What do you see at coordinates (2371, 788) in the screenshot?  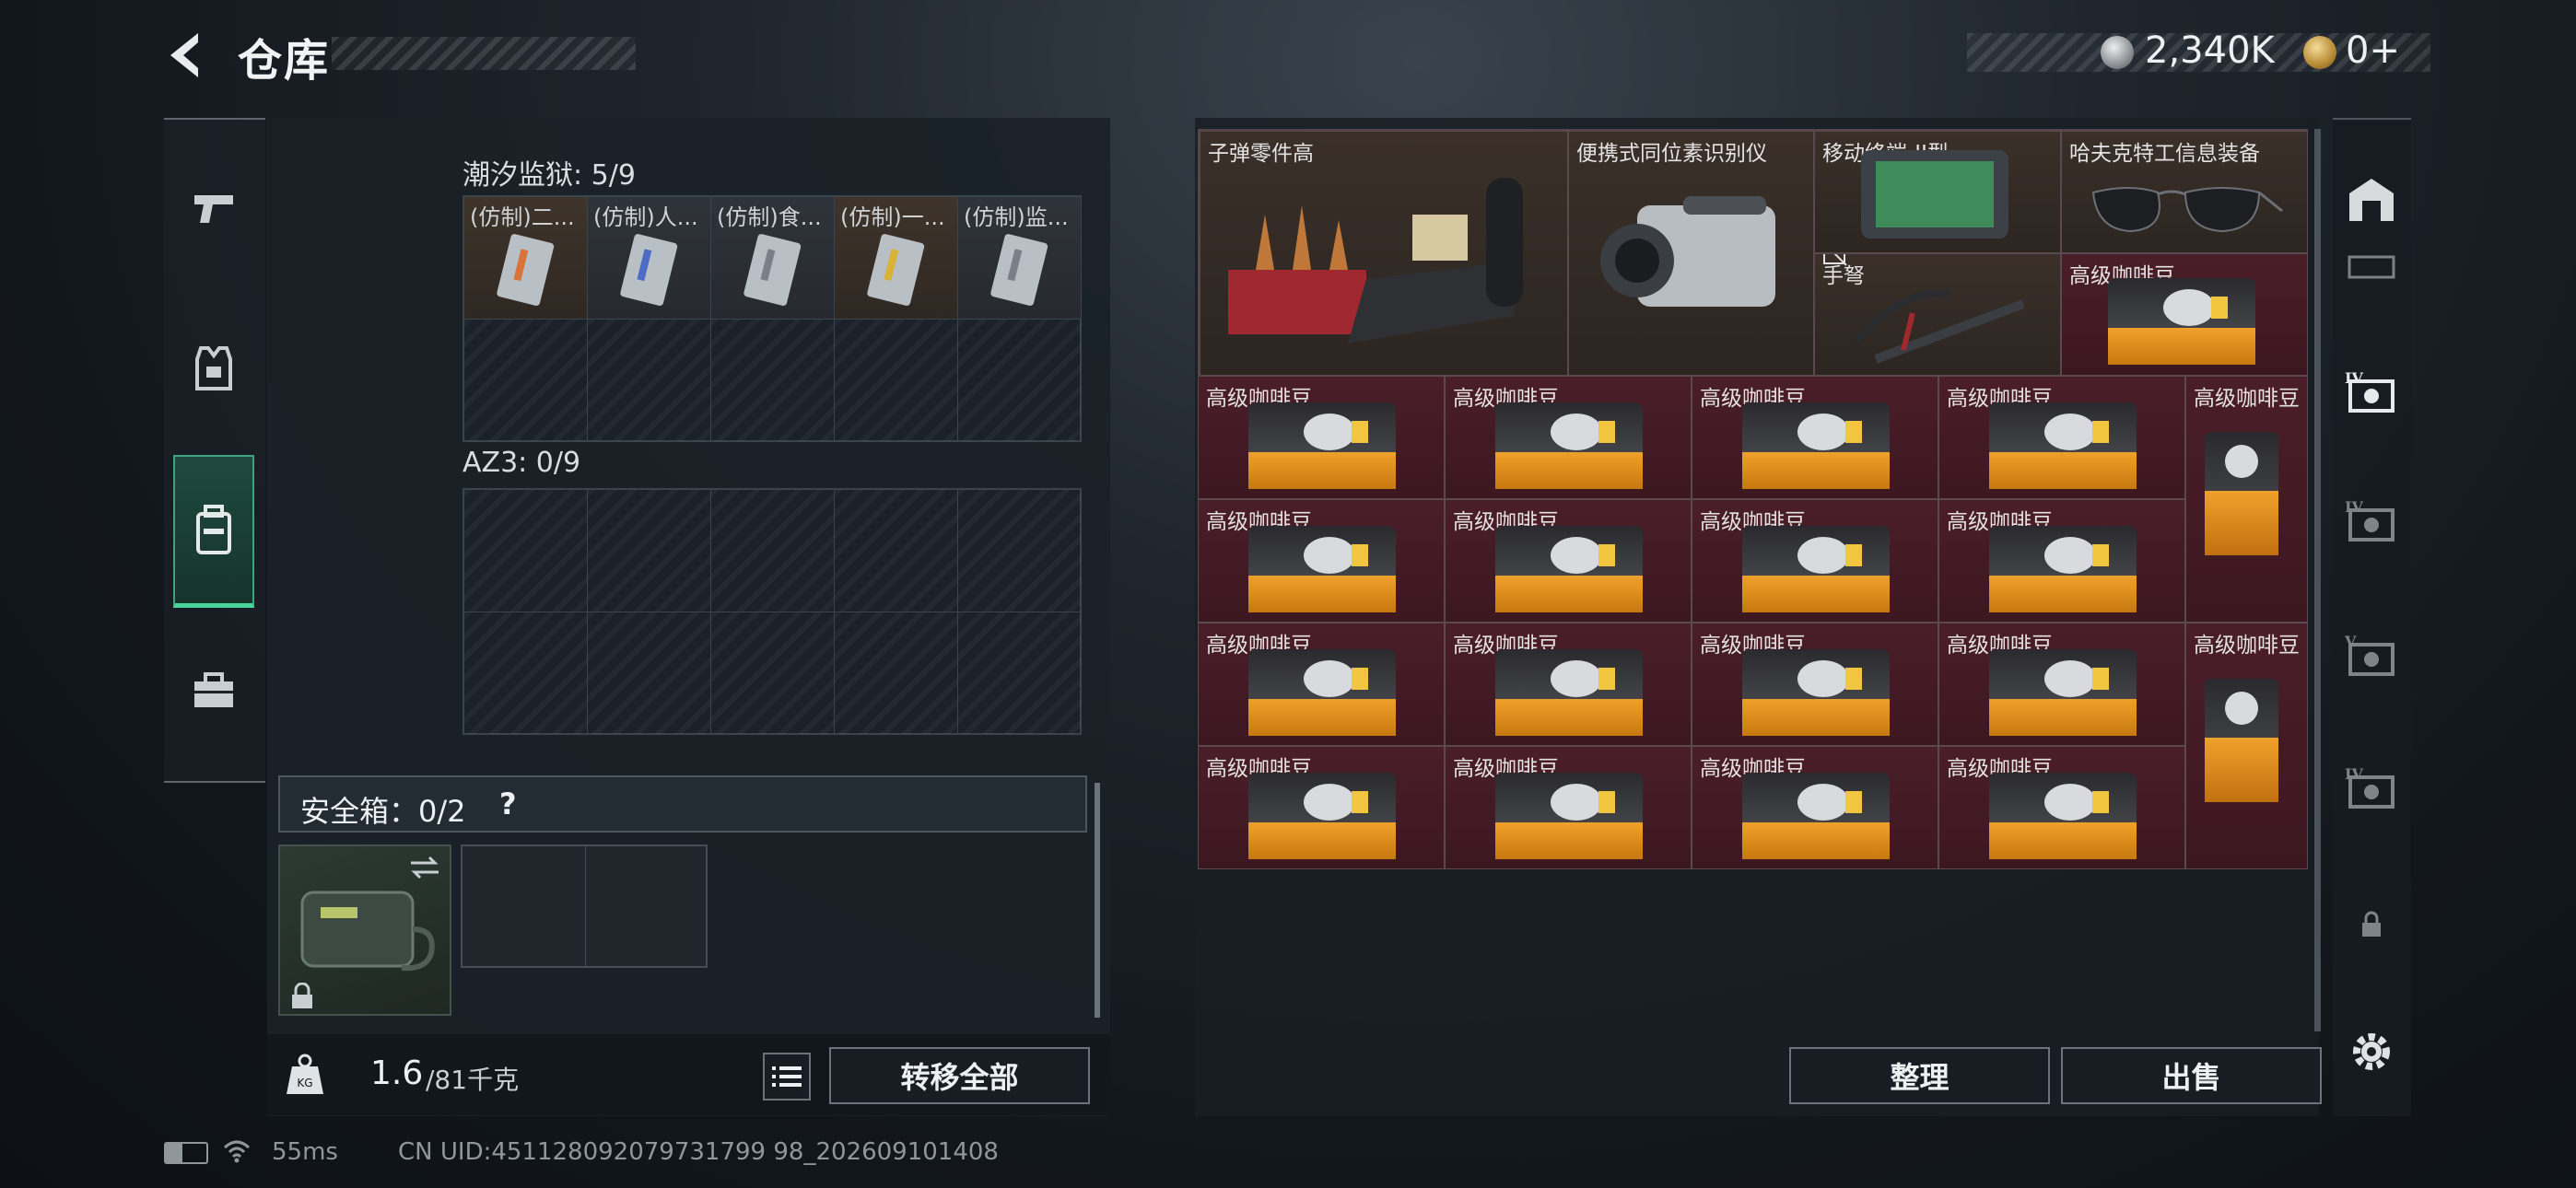 I see `stash-tab-iv-3: IV` at bounding box center [2371, 788].